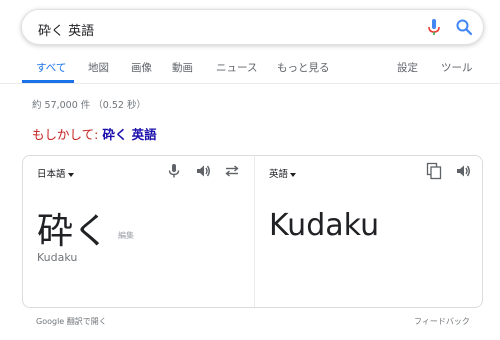 Image resolution: width=500 pixels, height=340 pixels. I want to click on tab-images: 画像, so click(141, 67).